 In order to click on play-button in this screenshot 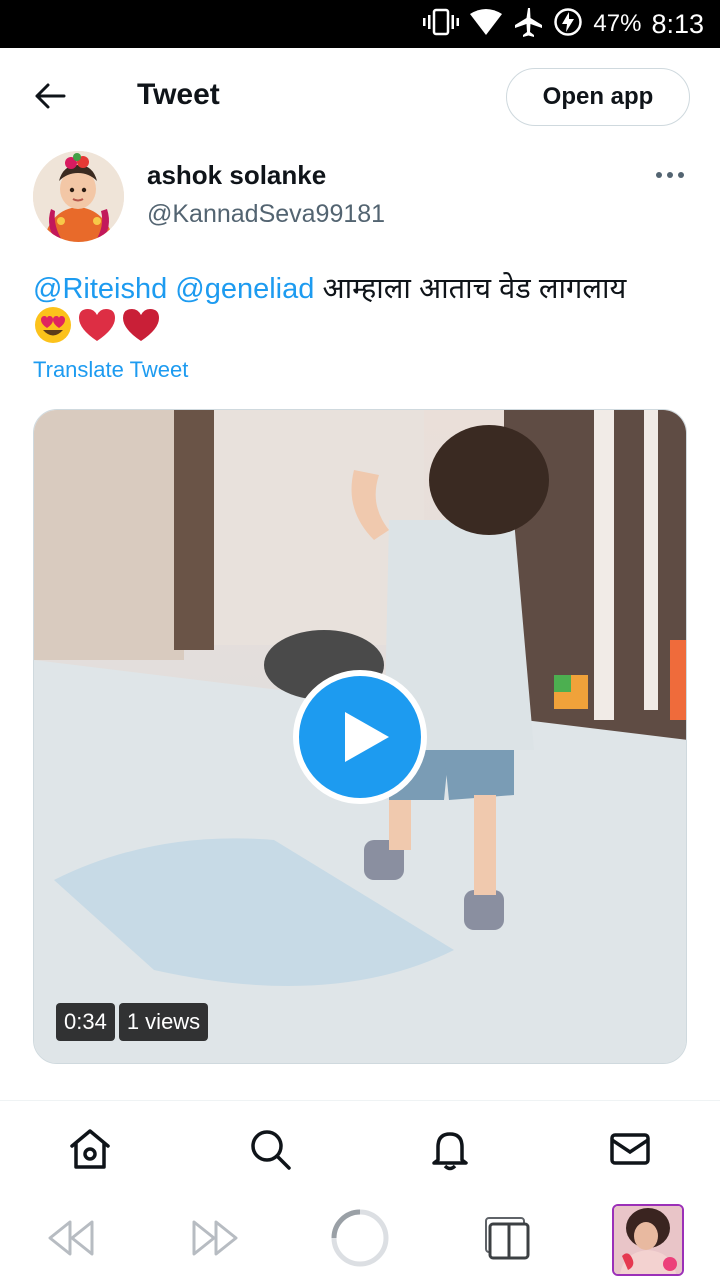, I will do `click(360, 737)`.